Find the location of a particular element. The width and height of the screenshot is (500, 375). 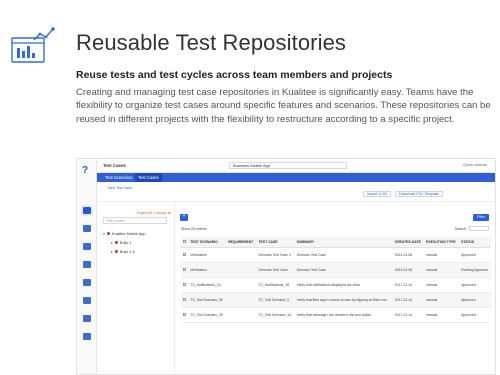

cell-scenario: TS_Test Scenario_09 is located at coordinates (207, 315).